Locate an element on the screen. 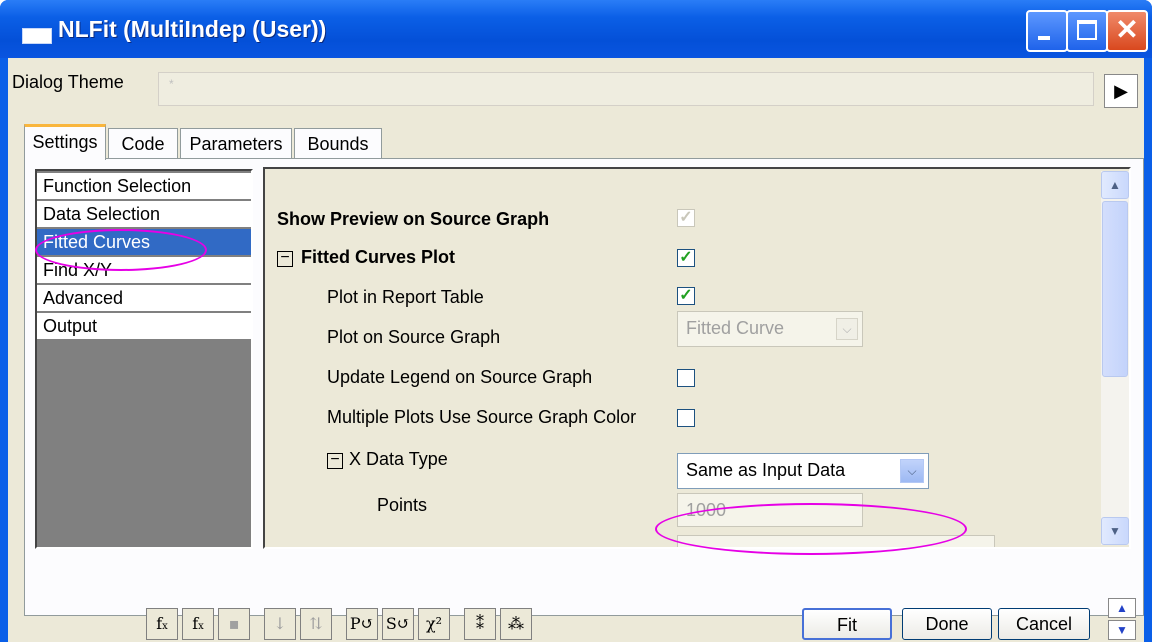 The image size is (1152, 642). theme-menu-button: ▶ is located at coordinates (1121, 91).